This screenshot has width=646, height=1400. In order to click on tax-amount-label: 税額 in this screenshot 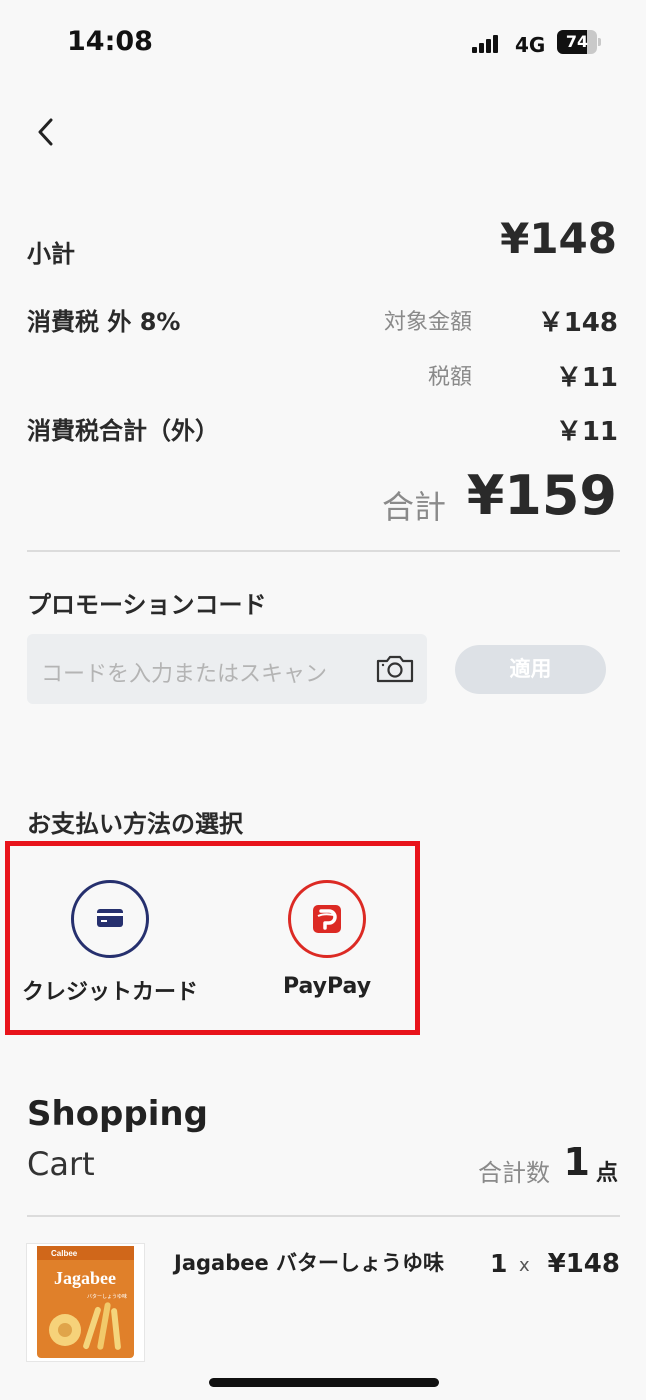, I will do `click(449, 377)`.